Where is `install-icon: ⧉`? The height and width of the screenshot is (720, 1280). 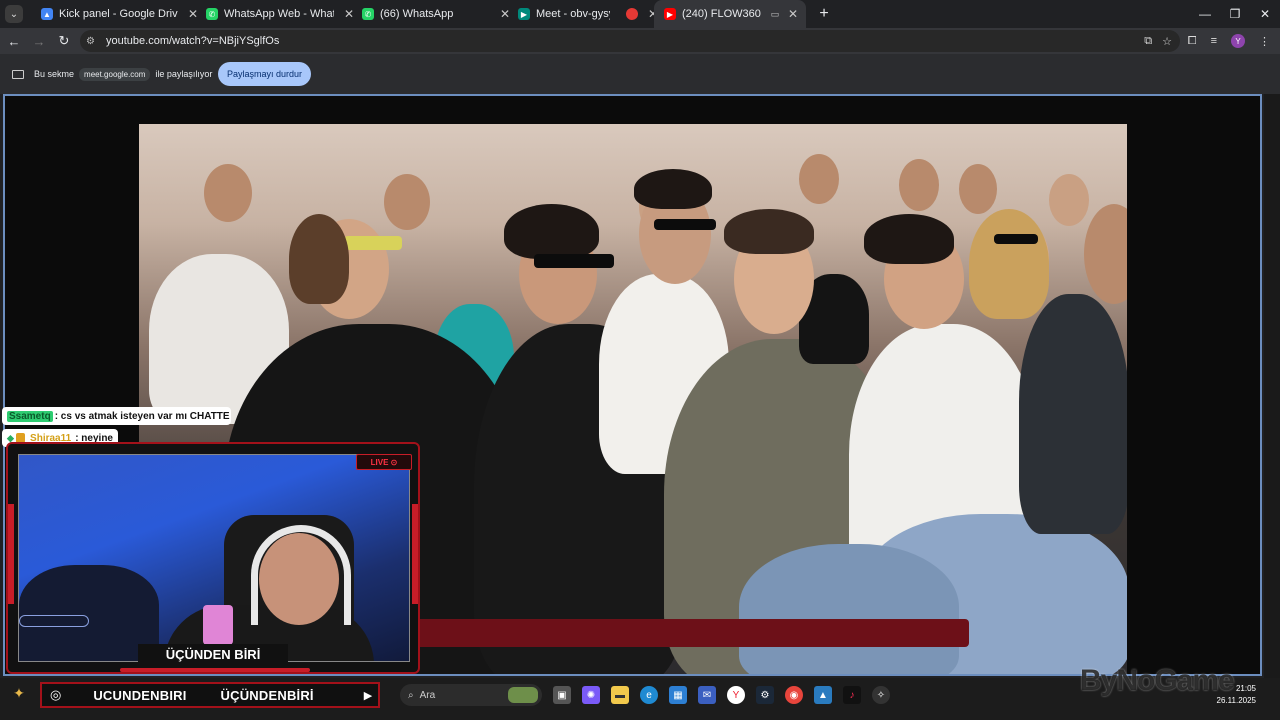
install-icon: ⧉ is located at coordinates (1148, 41).